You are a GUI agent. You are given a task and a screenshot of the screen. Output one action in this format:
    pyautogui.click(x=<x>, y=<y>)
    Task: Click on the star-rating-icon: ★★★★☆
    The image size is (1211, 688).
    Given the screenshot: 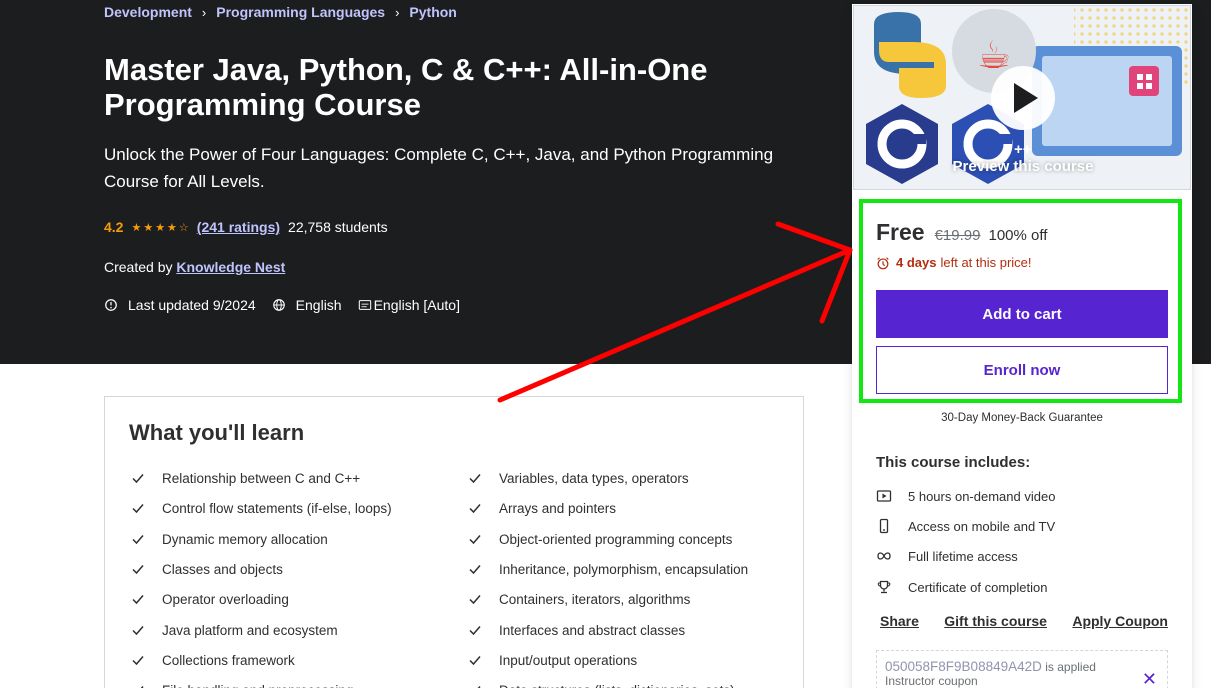 What is the action you would take?
    pyautogui.click(x=161, y=227)
    